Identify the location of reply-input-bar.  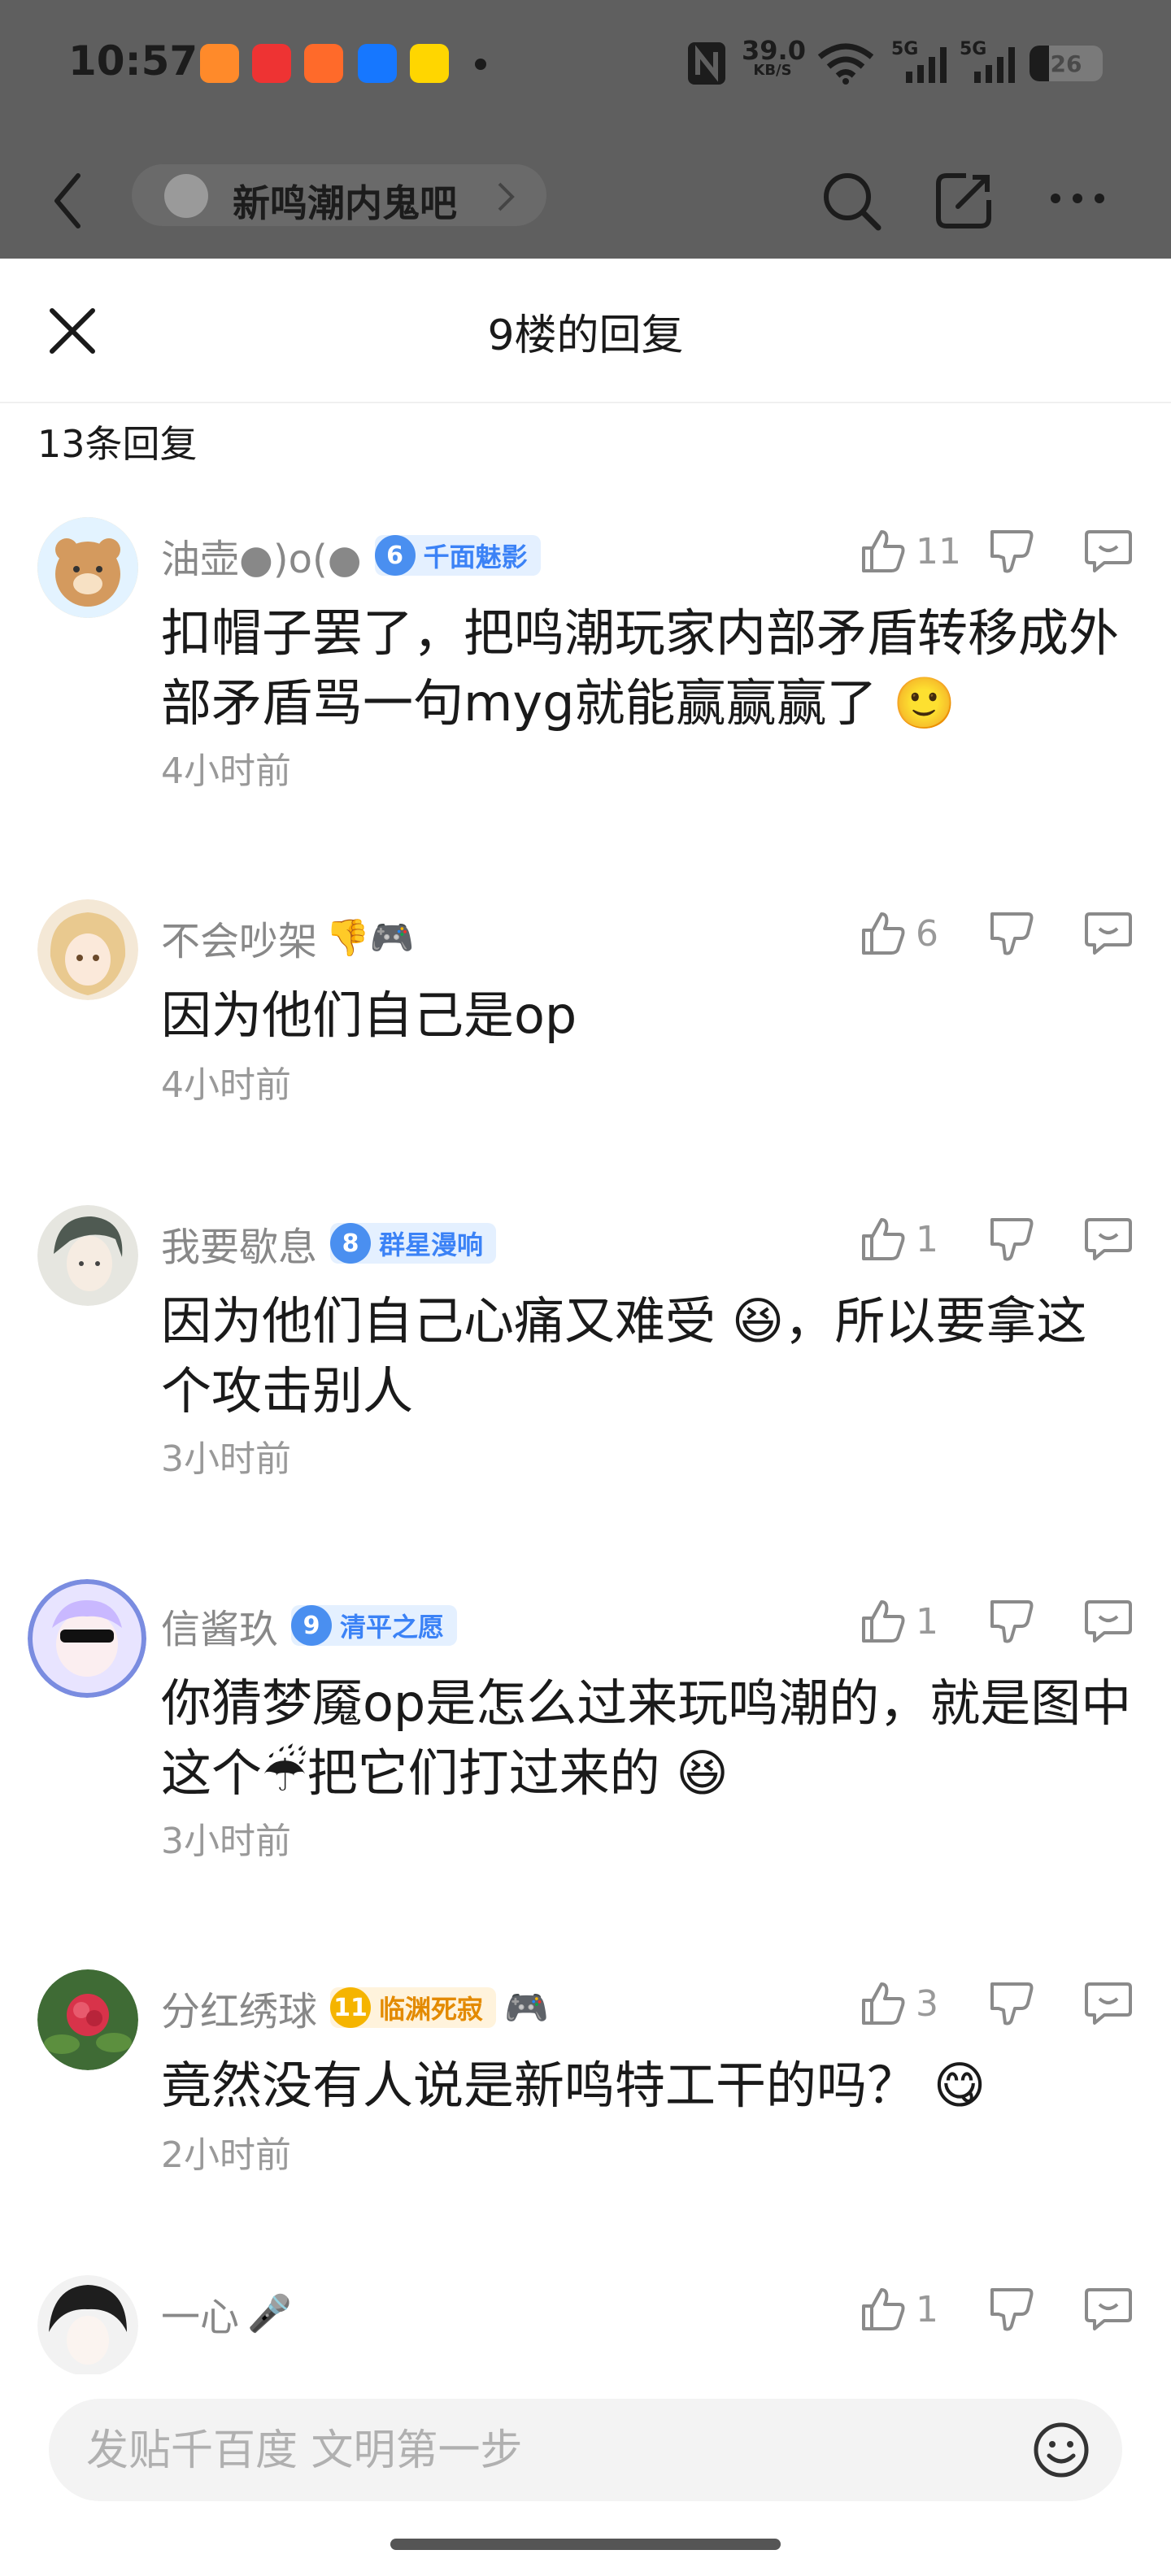
(585, 2450).